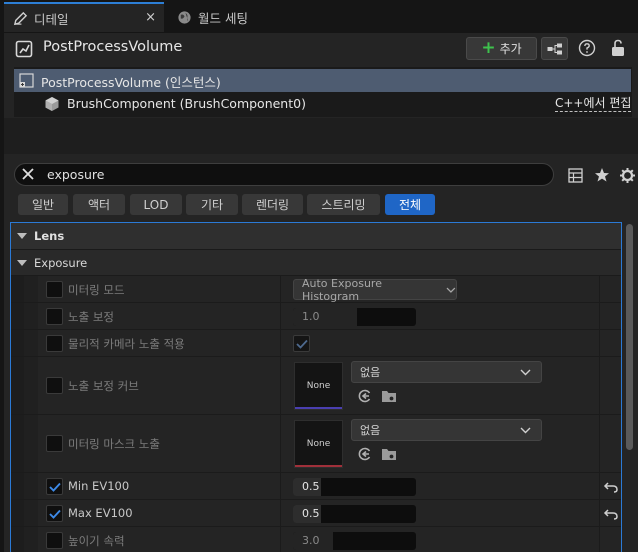  What do you see at coordinates (593, 104) in the screenshot?
I see `edit-in-cpp-link: C++에서 편집` at bounding box center [593, 104].